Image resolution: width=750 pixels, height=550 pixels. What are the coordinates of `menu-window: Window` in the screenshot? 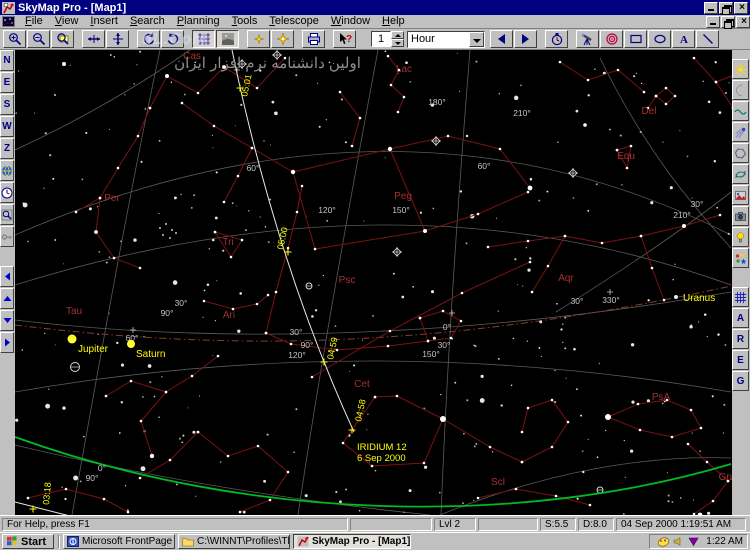 It's located at (350, 21).